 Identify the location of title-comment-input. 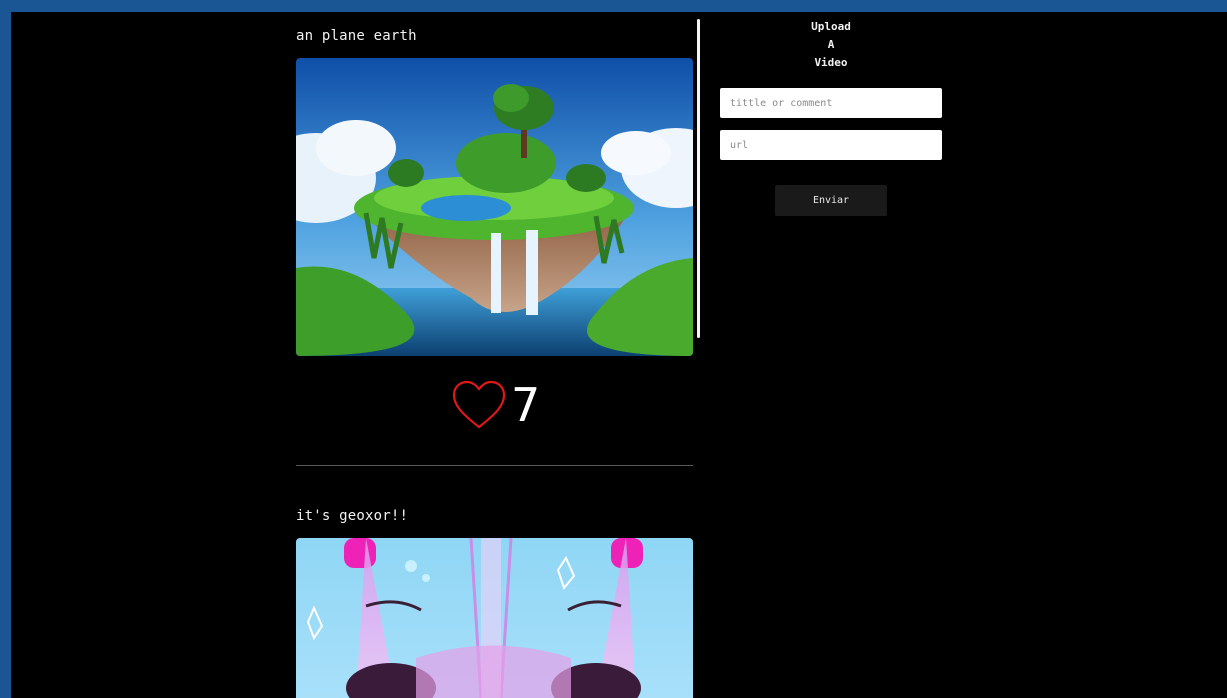
(831, 103).